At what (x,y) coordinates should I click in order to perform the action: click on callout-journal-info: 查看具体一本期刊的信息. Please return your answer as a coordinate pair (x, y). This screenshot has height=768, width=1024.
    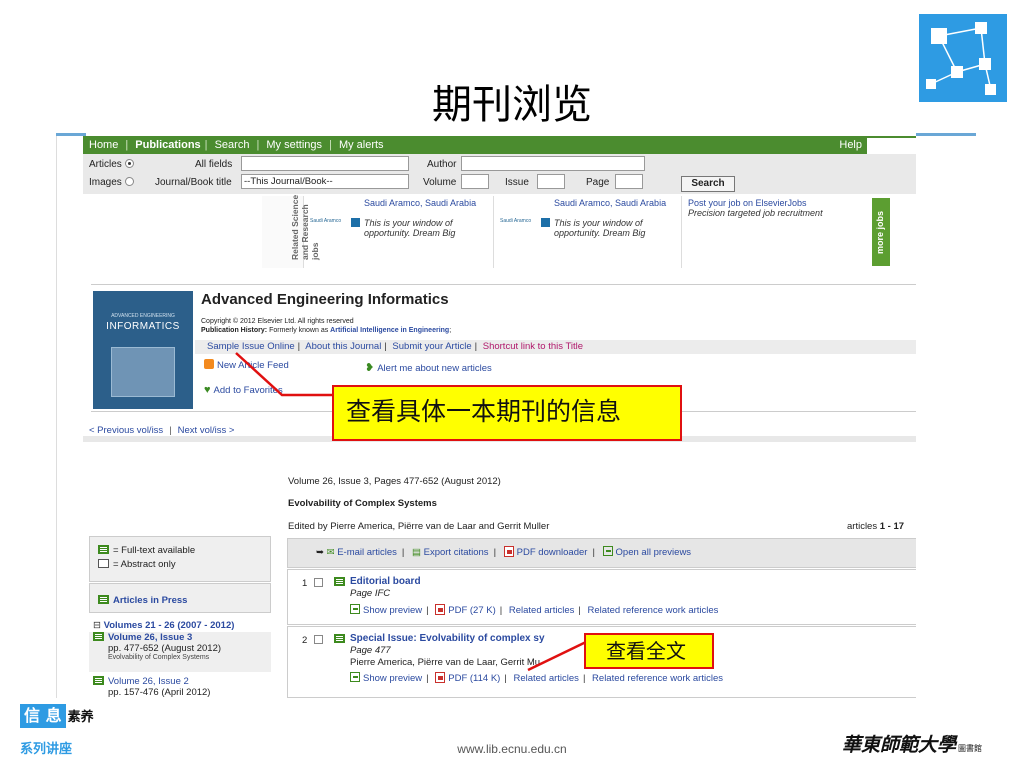
    Looking at the image, I should click on (507, 413).